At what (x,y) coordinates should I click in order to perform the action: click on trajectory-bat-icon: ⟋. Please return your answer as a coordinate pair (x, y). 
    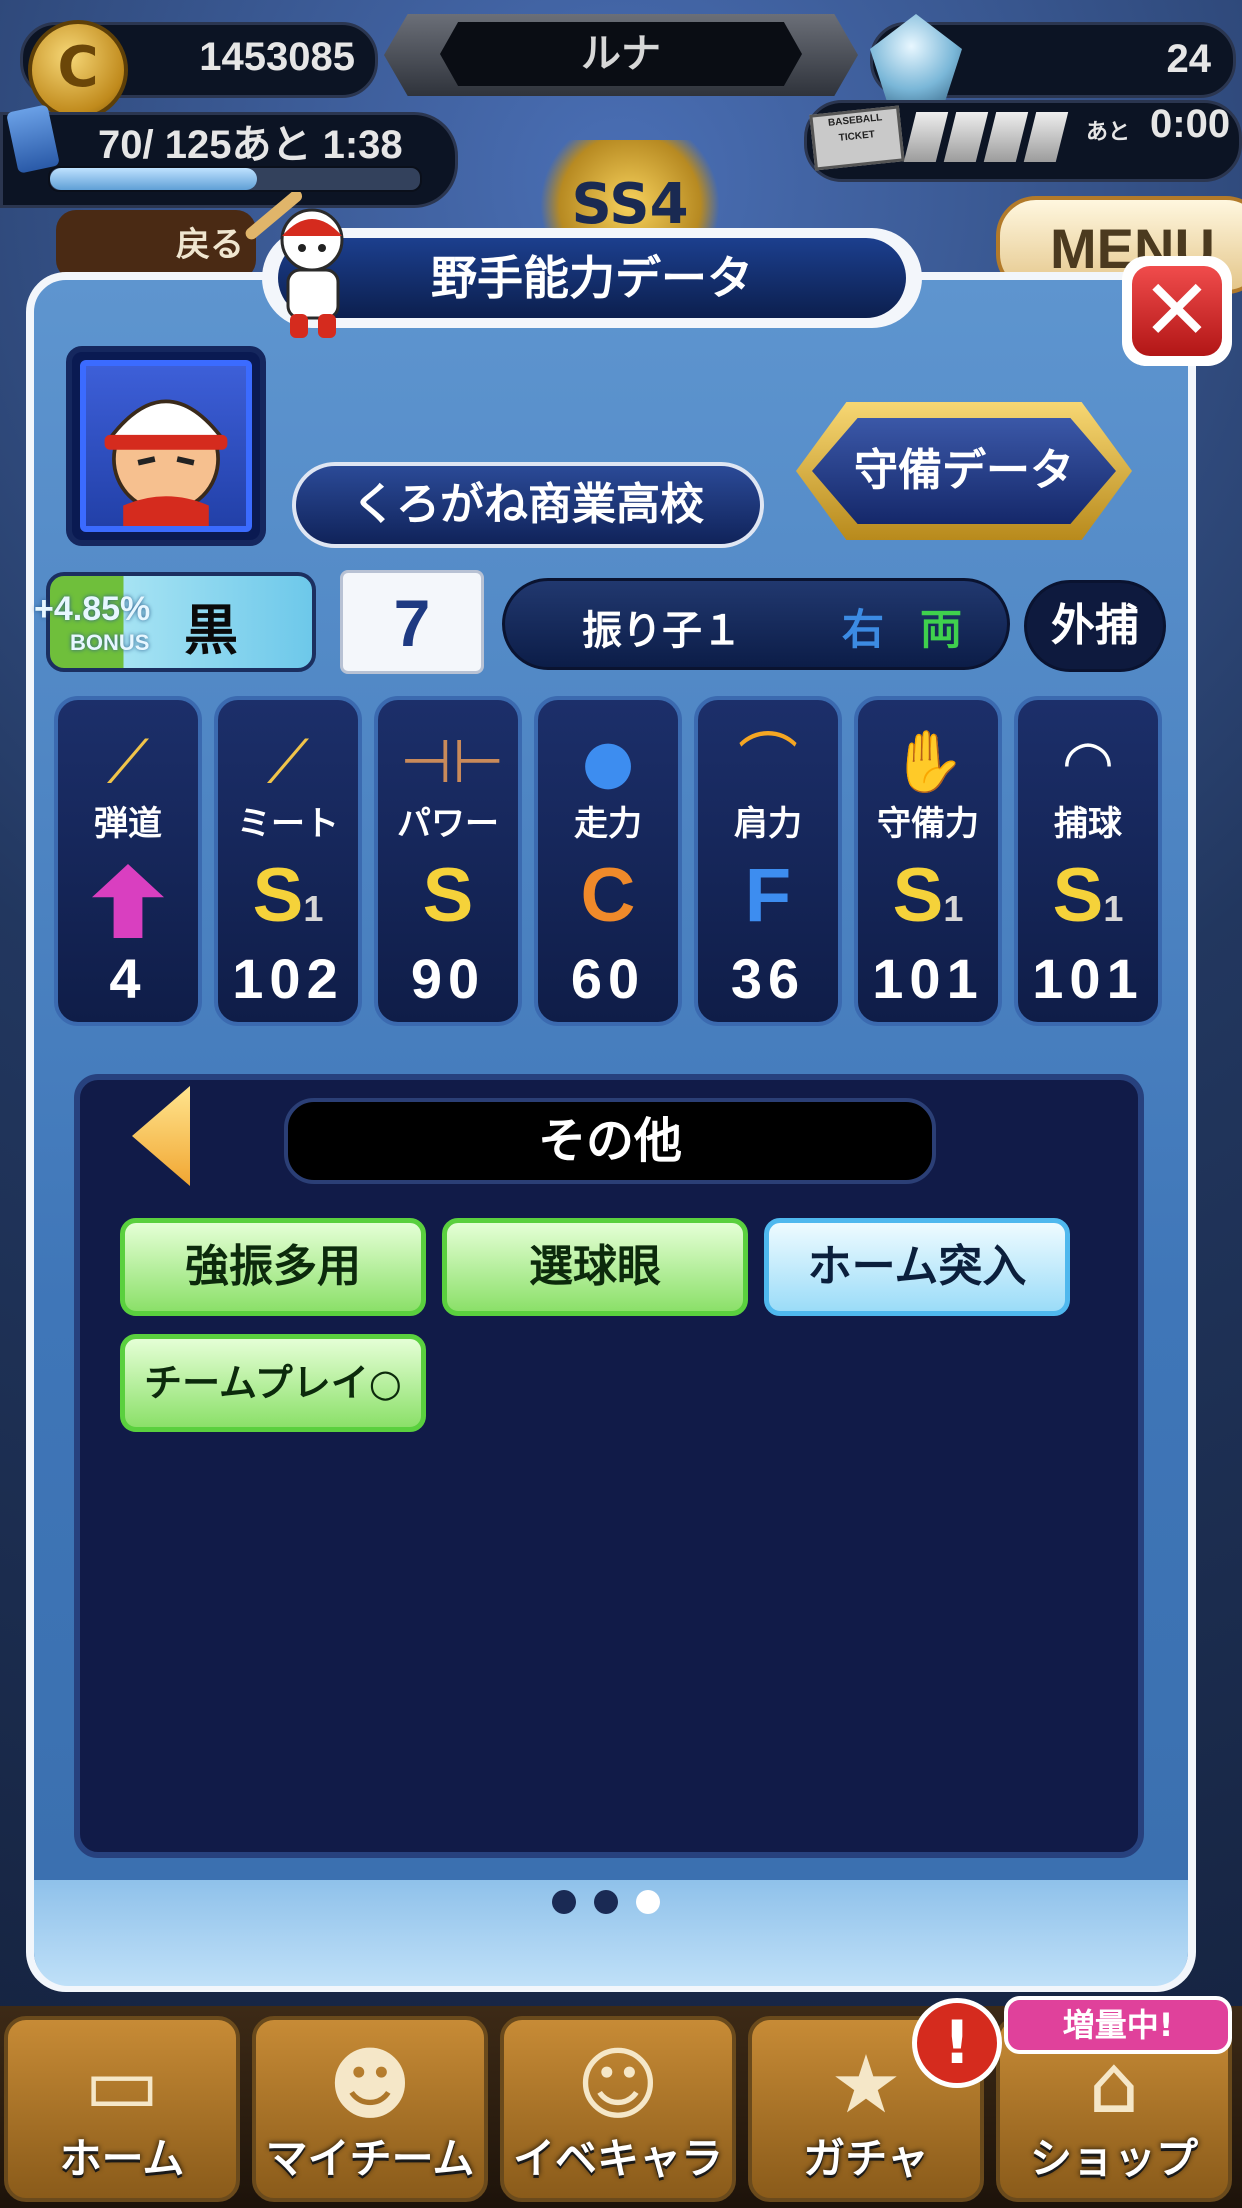
    Looking at the image, I should click on (128, 762).